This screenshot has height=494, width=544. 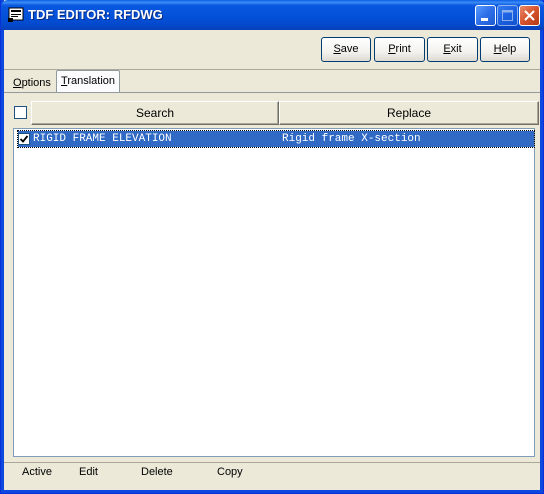 What do you see at coordinates (88, 81) in the screenshot?
I see `tab-translation: Translation` at bounding box center [88, 81].